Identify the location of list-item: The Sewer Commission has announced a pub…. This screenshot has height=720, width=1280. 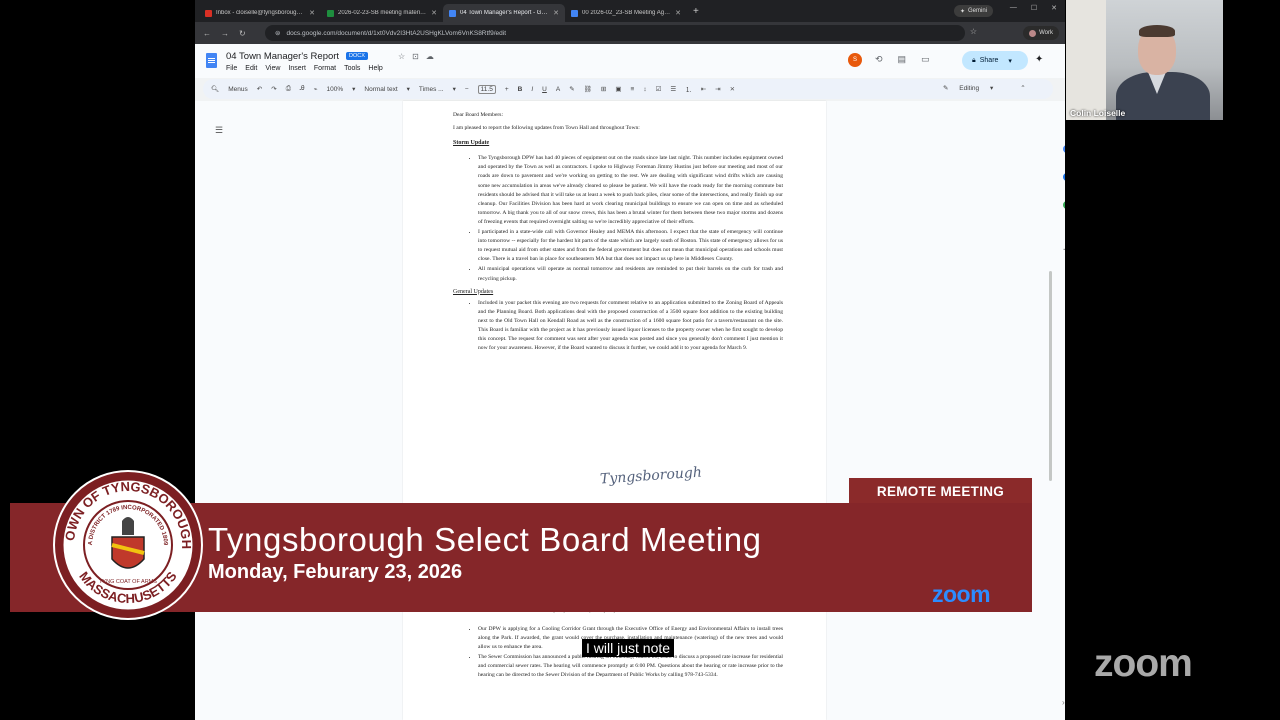
(630, 666).